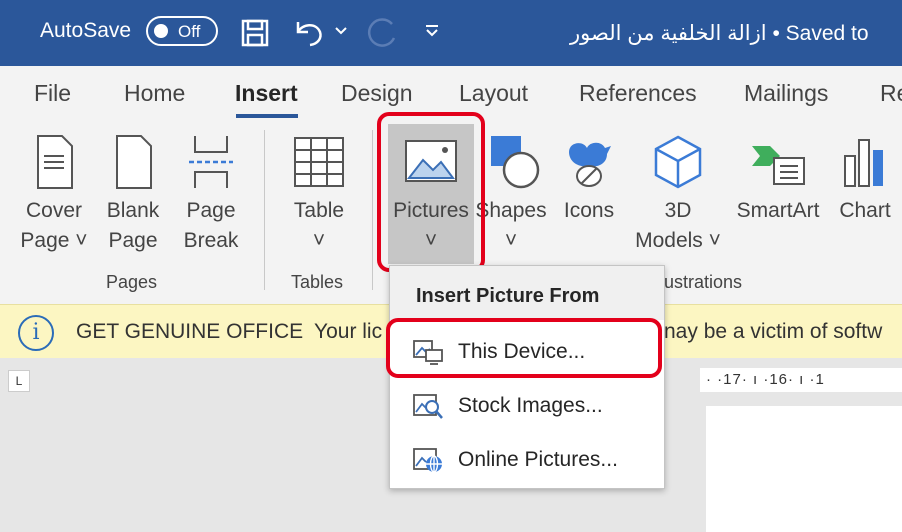  What do you see at coordinates (527, 293) in the screenshot?
I see `menu-header: Insert Picture From` at bounding box center [527, 293].